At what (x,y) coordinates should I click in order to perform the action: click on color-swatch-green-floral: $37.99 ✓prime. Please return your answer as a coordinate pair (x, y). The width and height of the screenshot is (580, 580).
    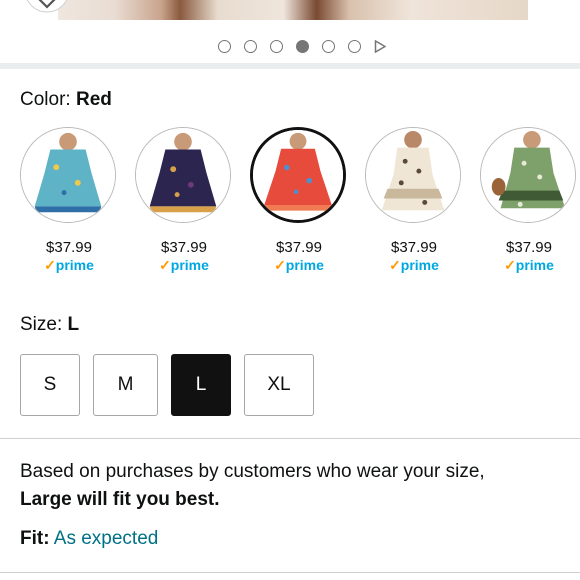
    Looking at the image, I should click on (529, 200).